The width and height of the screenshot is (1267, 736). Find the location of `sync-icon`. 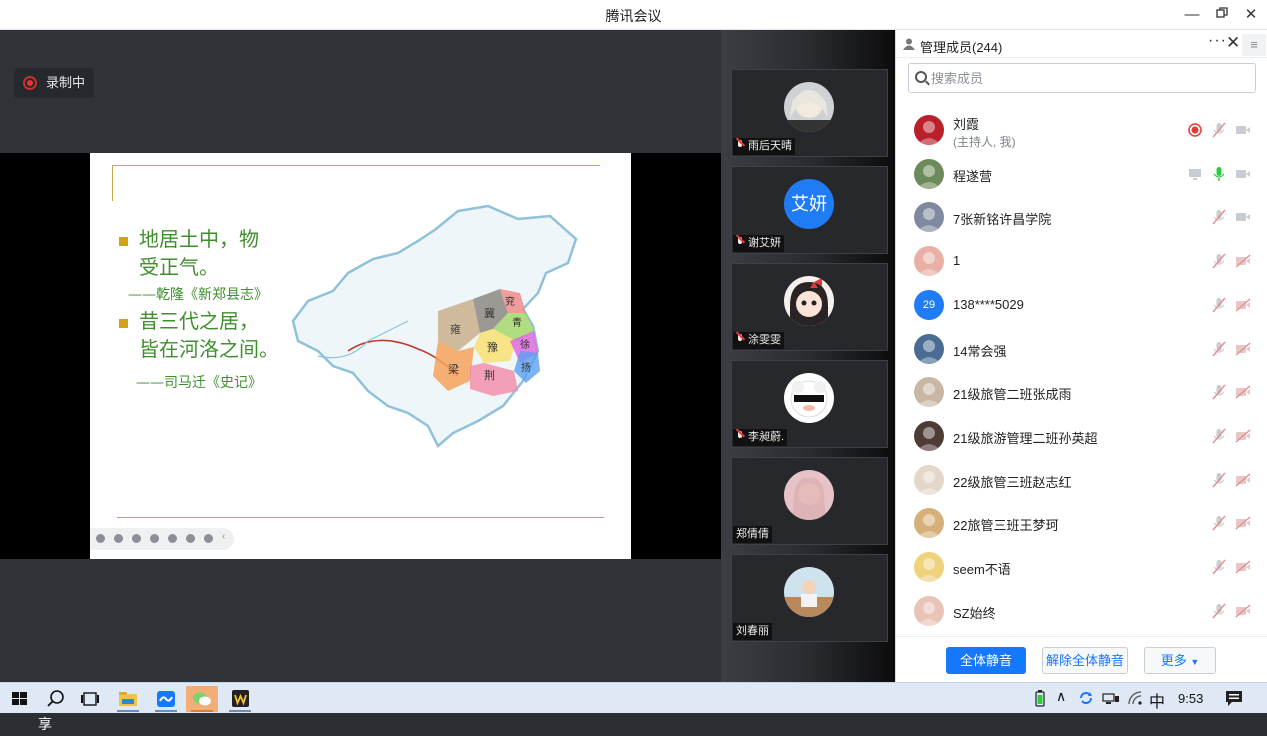

sync-icon is located at coordinates (1086, 698).